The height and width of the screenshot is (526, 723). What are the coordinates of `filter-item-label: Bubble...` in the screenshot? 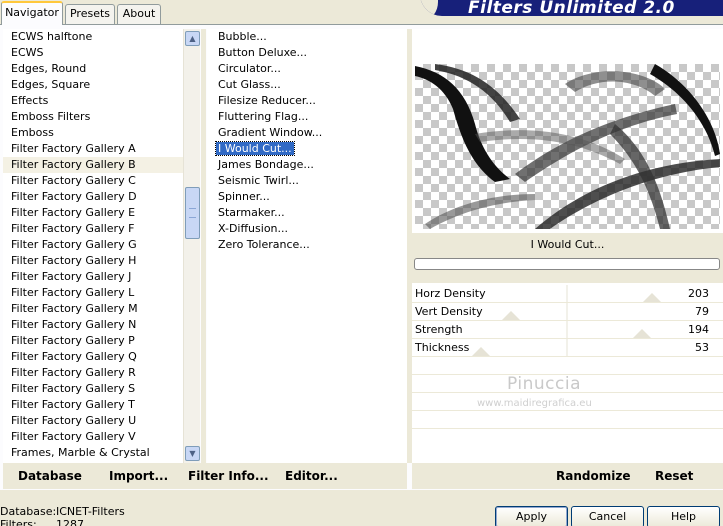 It's located at (242, 36).